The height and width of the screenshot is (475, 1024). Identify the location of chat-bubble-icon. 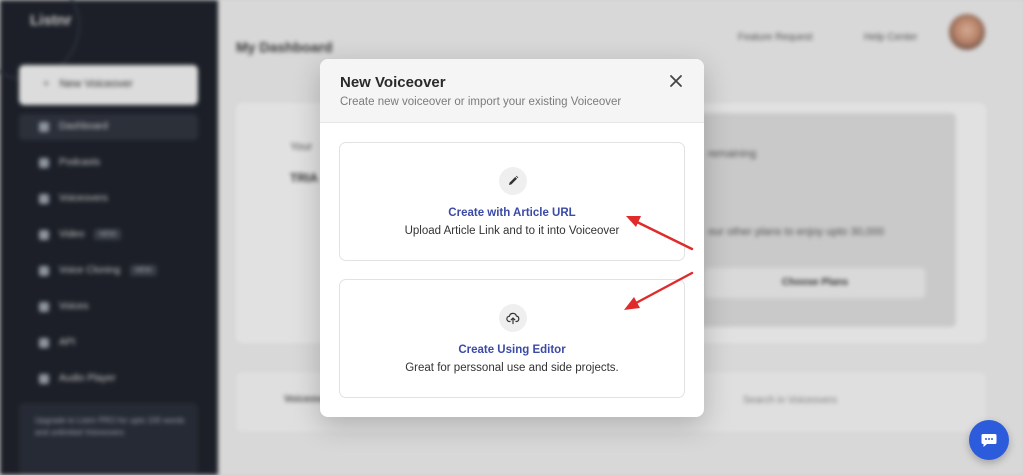
(989, 440).